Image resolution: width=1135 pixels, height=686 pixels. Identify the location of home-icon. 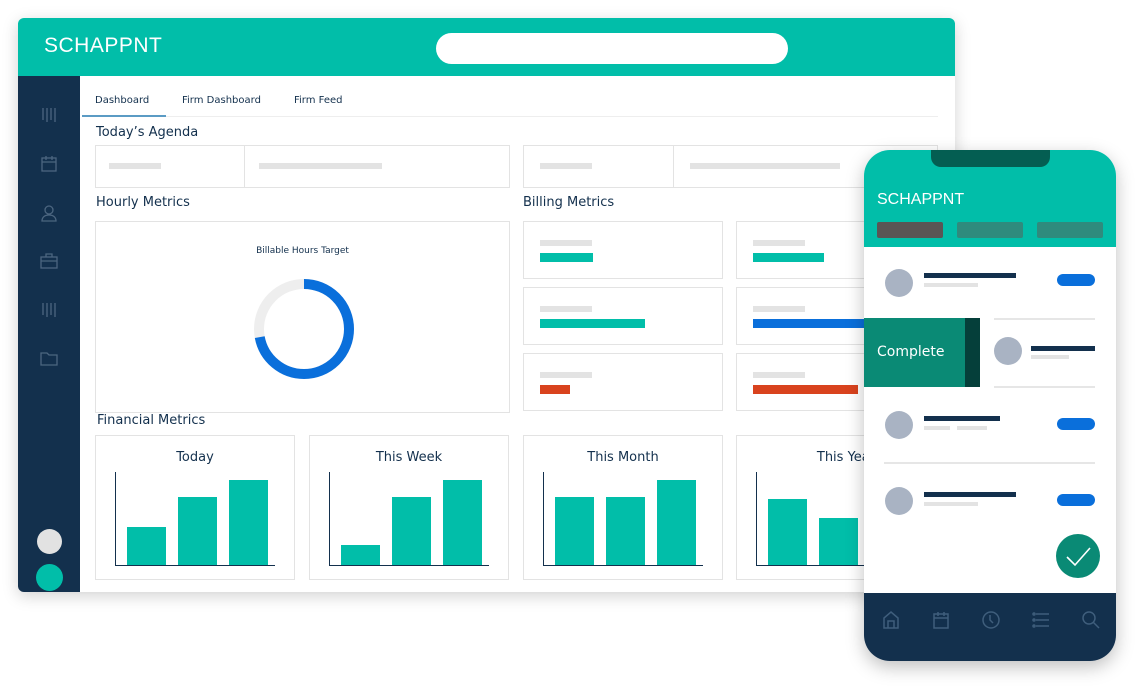
(891, 620).